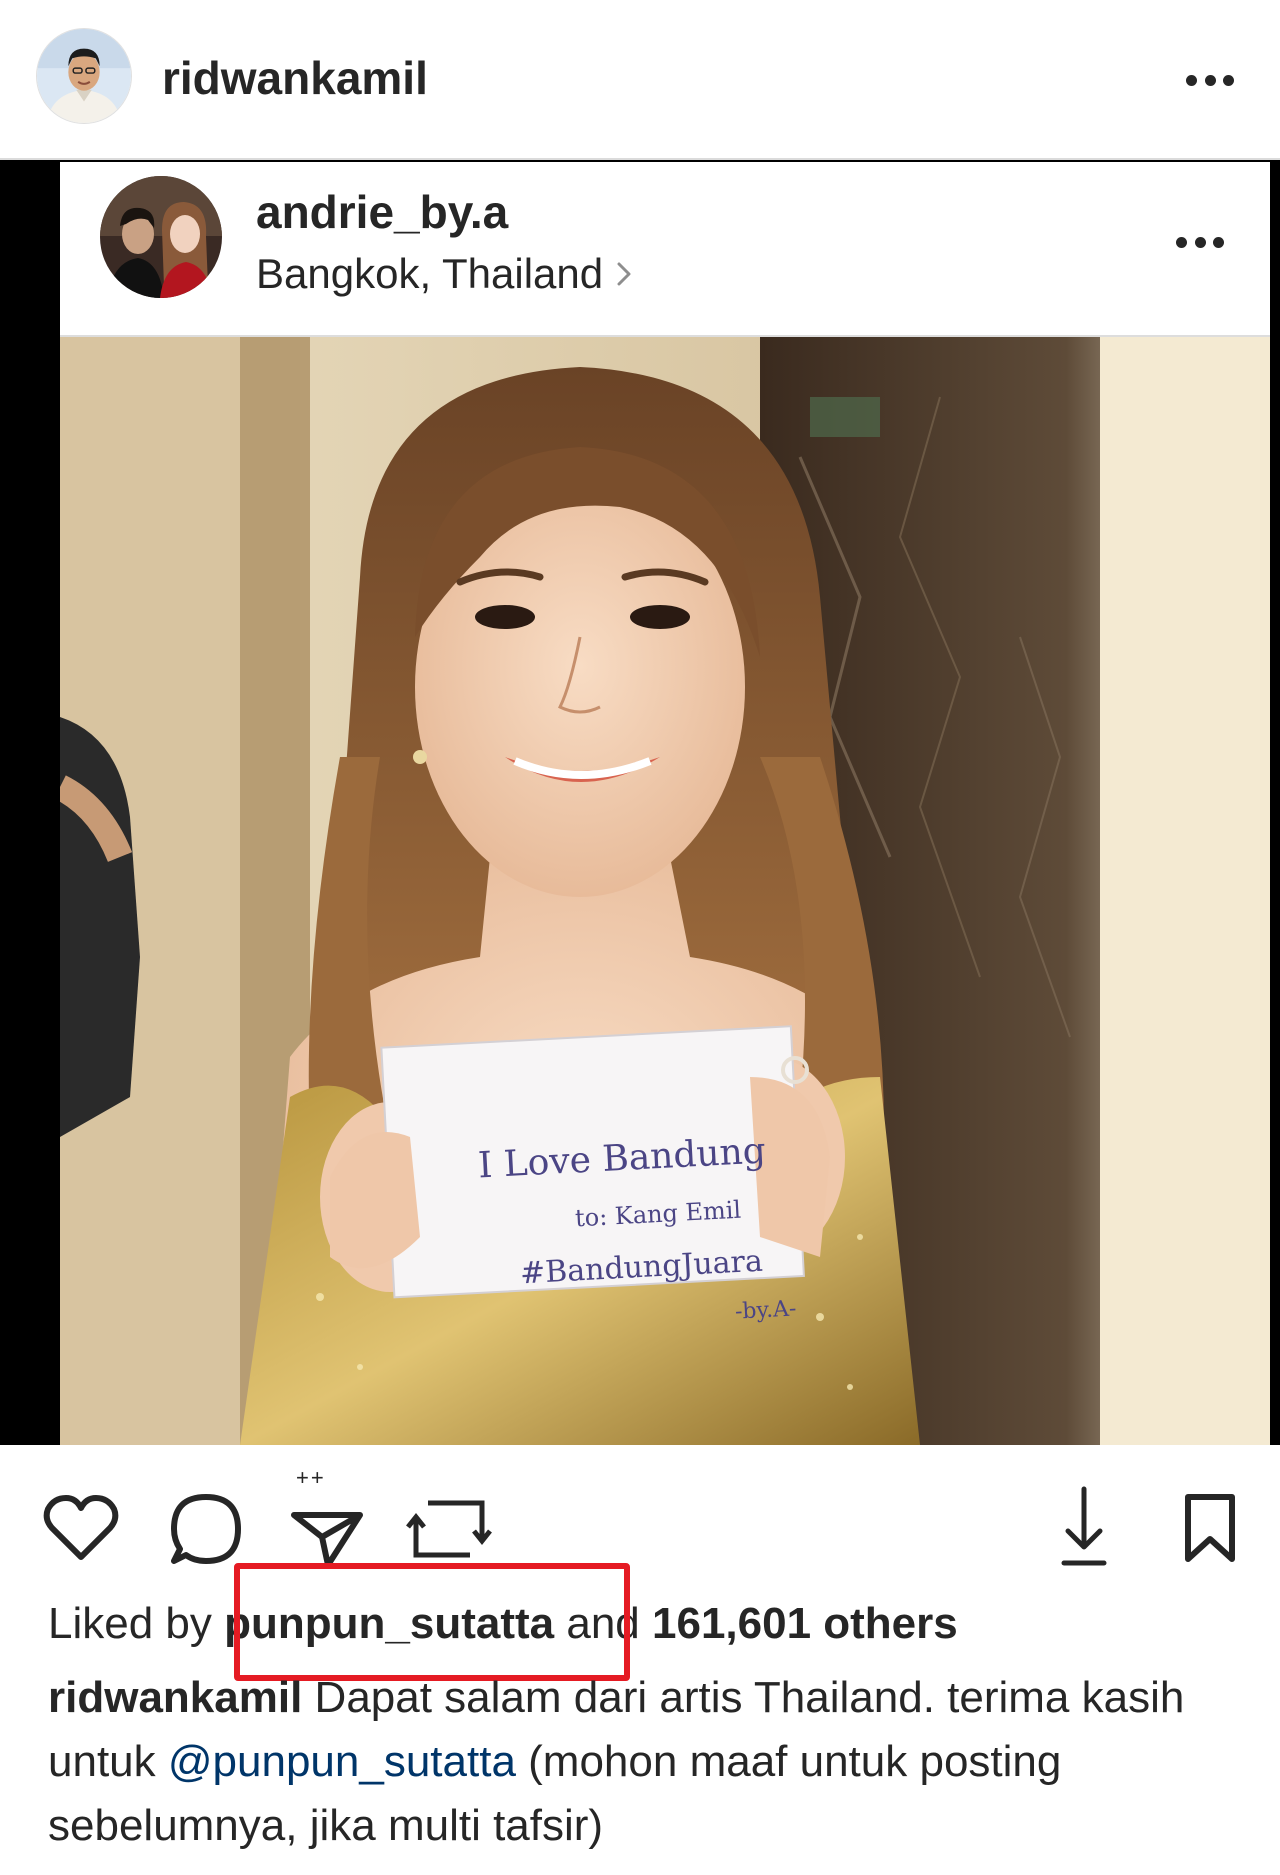 Image resolution: width=1280 pixels, height=1875 pixels. What do you see at coordinates (81, 1528) in the screenshot?
I see `heart-icon` at bounding box center [81, 1528].